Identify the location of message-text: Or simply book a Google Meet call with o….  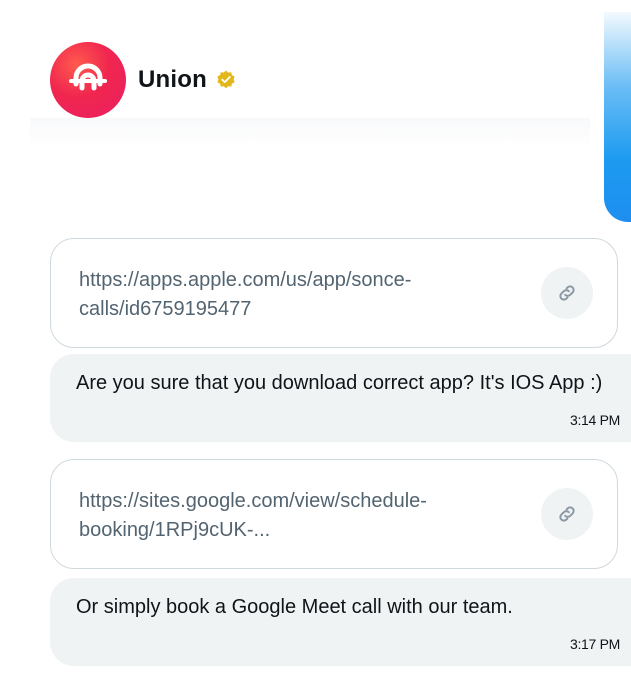
(294, 607).